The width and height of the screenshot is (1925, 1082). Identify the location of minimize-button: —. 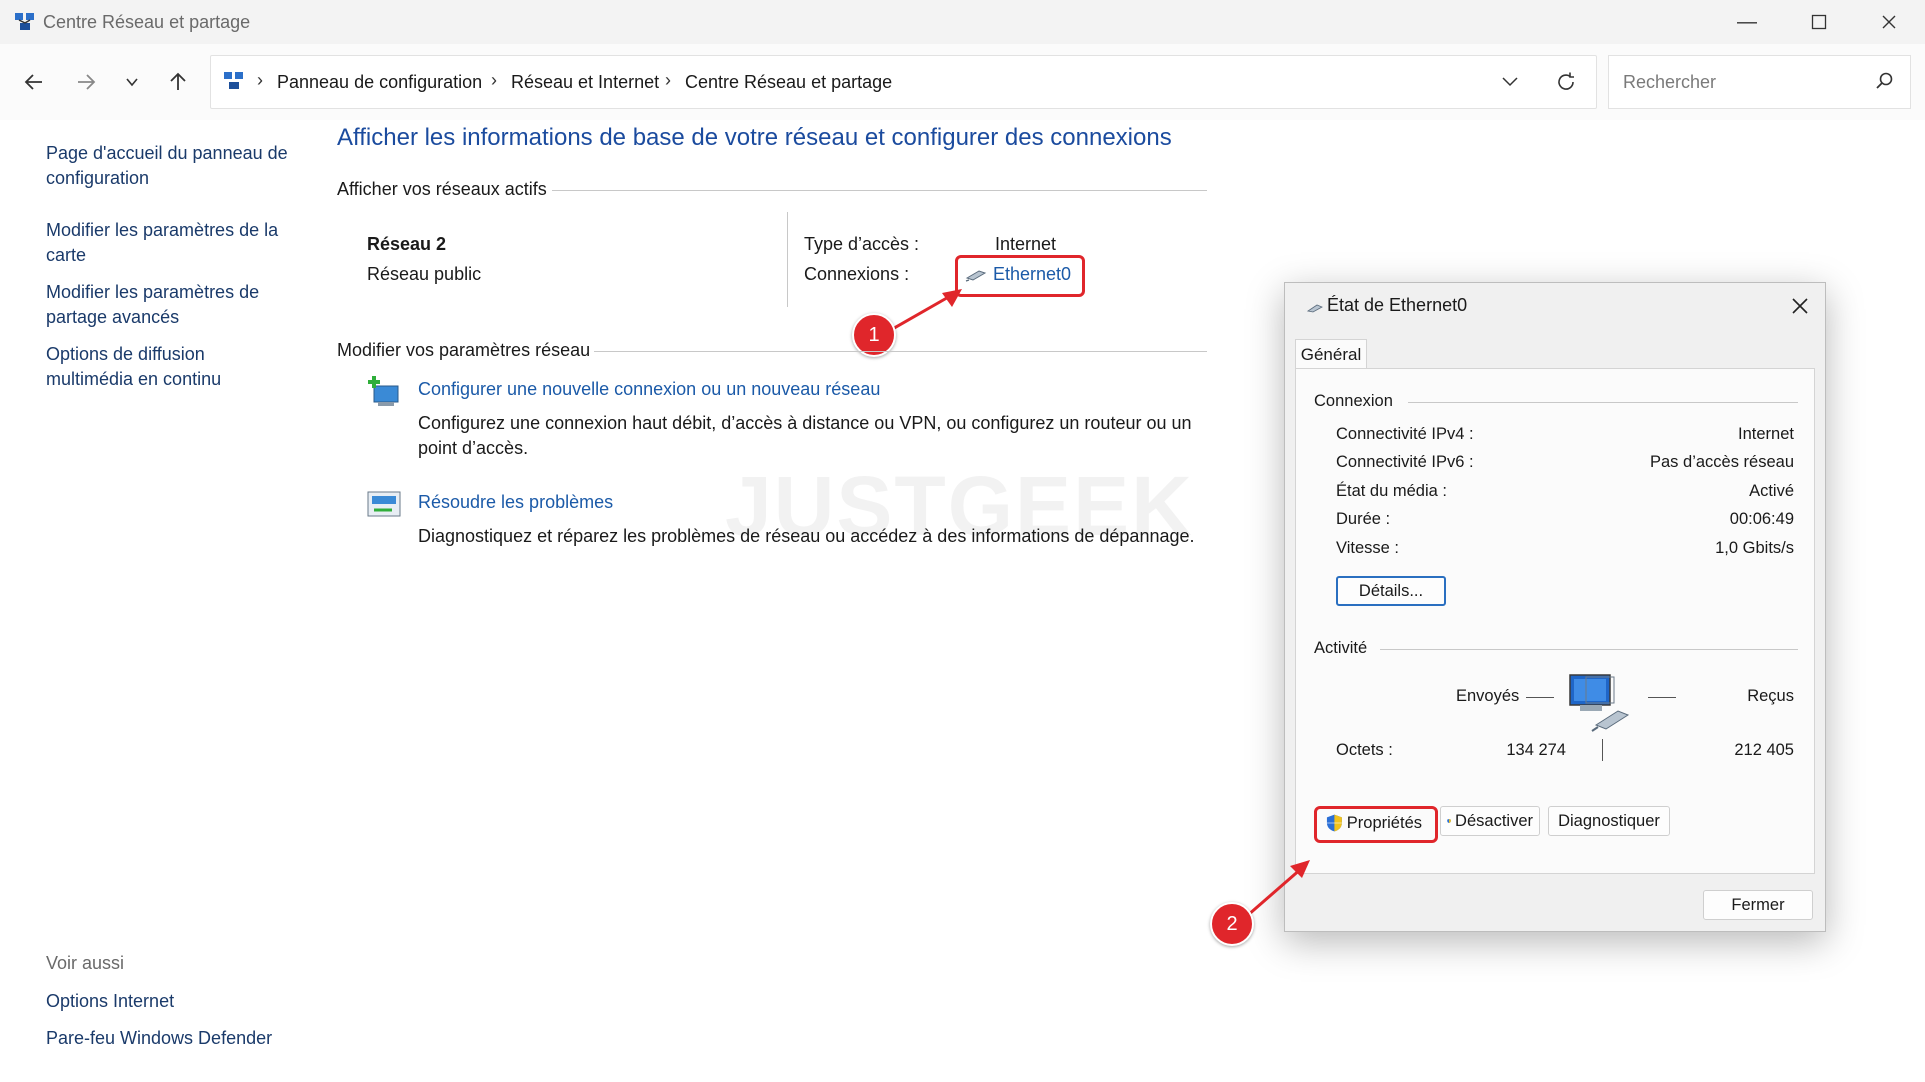
(1747, 22).